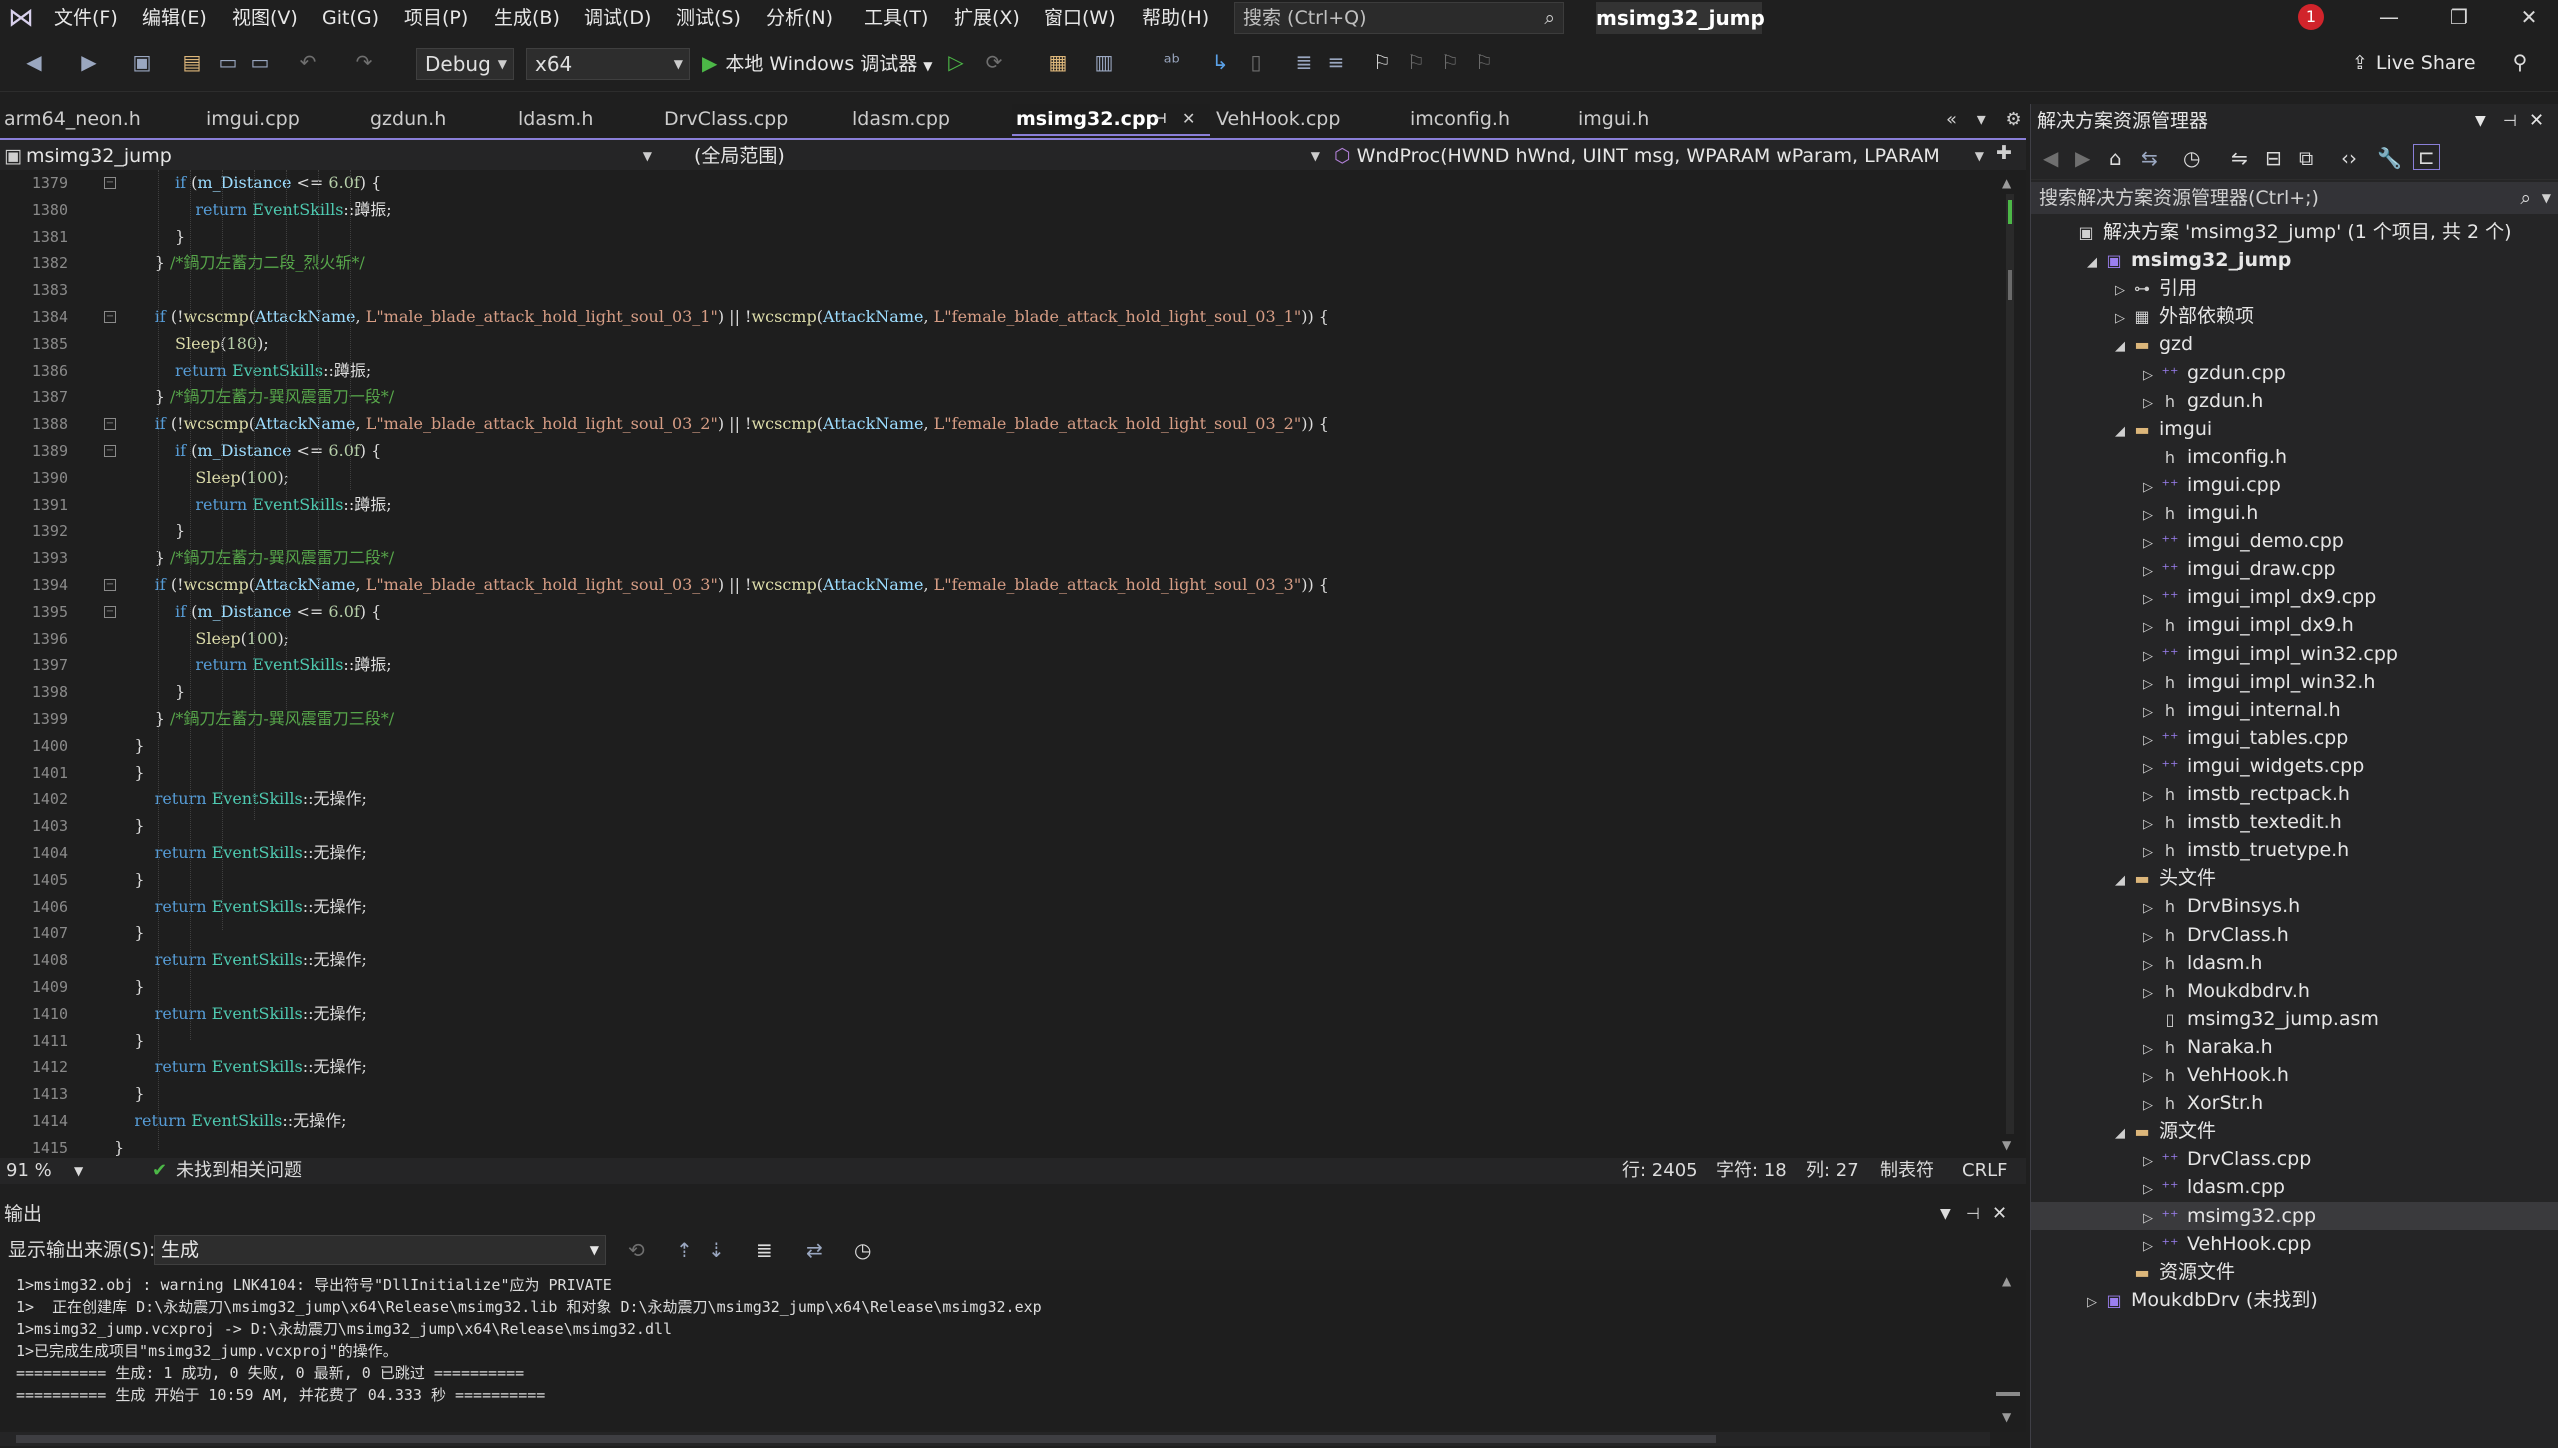 Image resolution: width=2558 pixels, height=1448 pixels. Describe the element at coordinates (1188, 119) in the screenshot. I see `close-tab-icon: ✕` at that location.